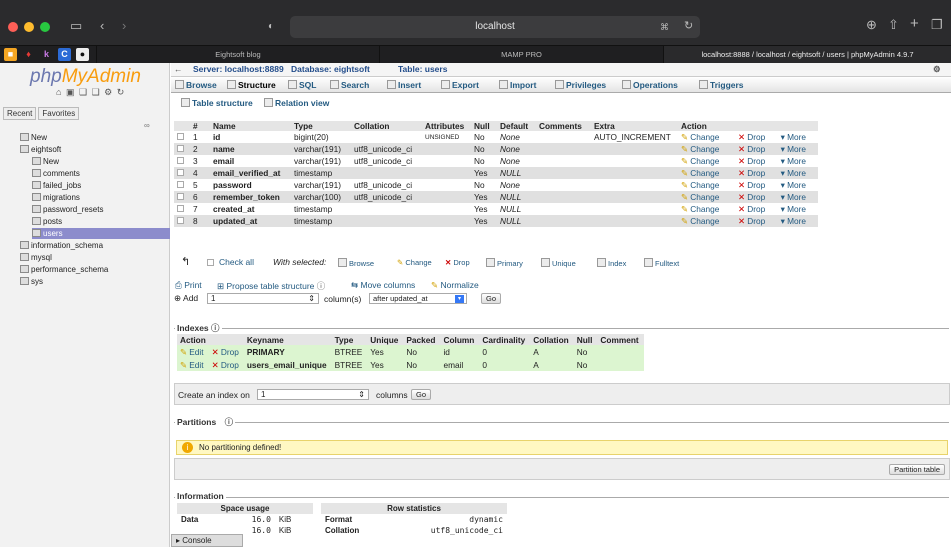 The image size is (951, 547). I want to click on address-bar: localhost, so click(495, 27).